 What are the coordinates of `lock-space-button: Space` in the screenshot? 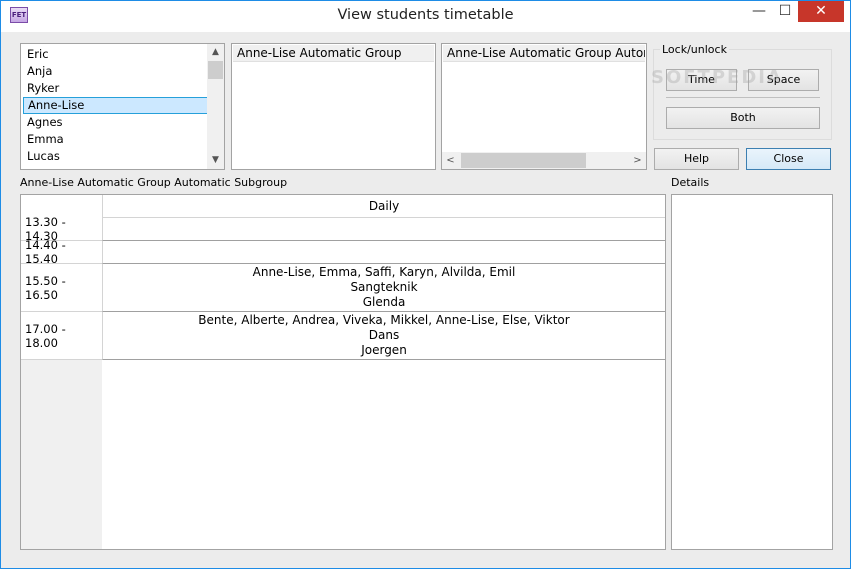 It's located at (783, 80).